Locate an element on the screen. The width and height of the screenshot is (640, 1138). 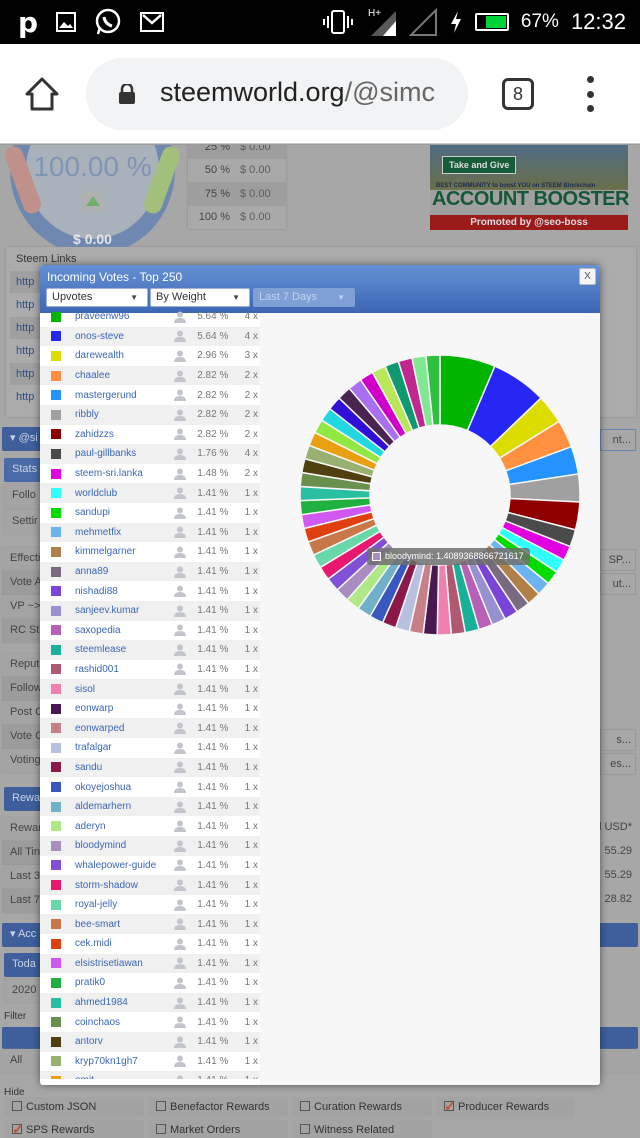
hide-custom-json: Custom JSON is located at coordinates (74, 1107).